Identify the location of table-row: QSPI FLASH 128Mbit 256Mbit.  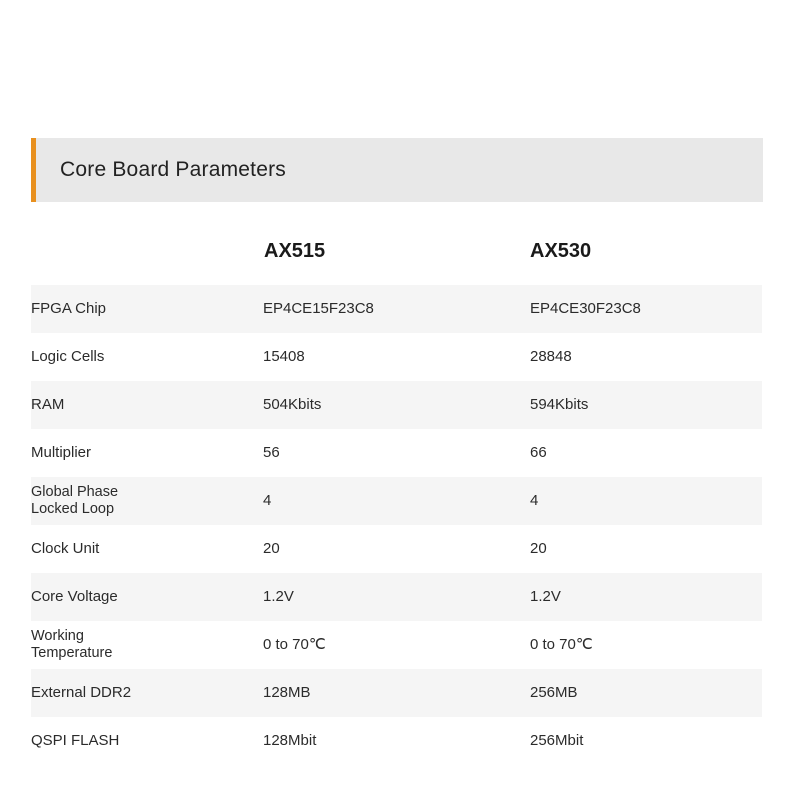
(396, 741).